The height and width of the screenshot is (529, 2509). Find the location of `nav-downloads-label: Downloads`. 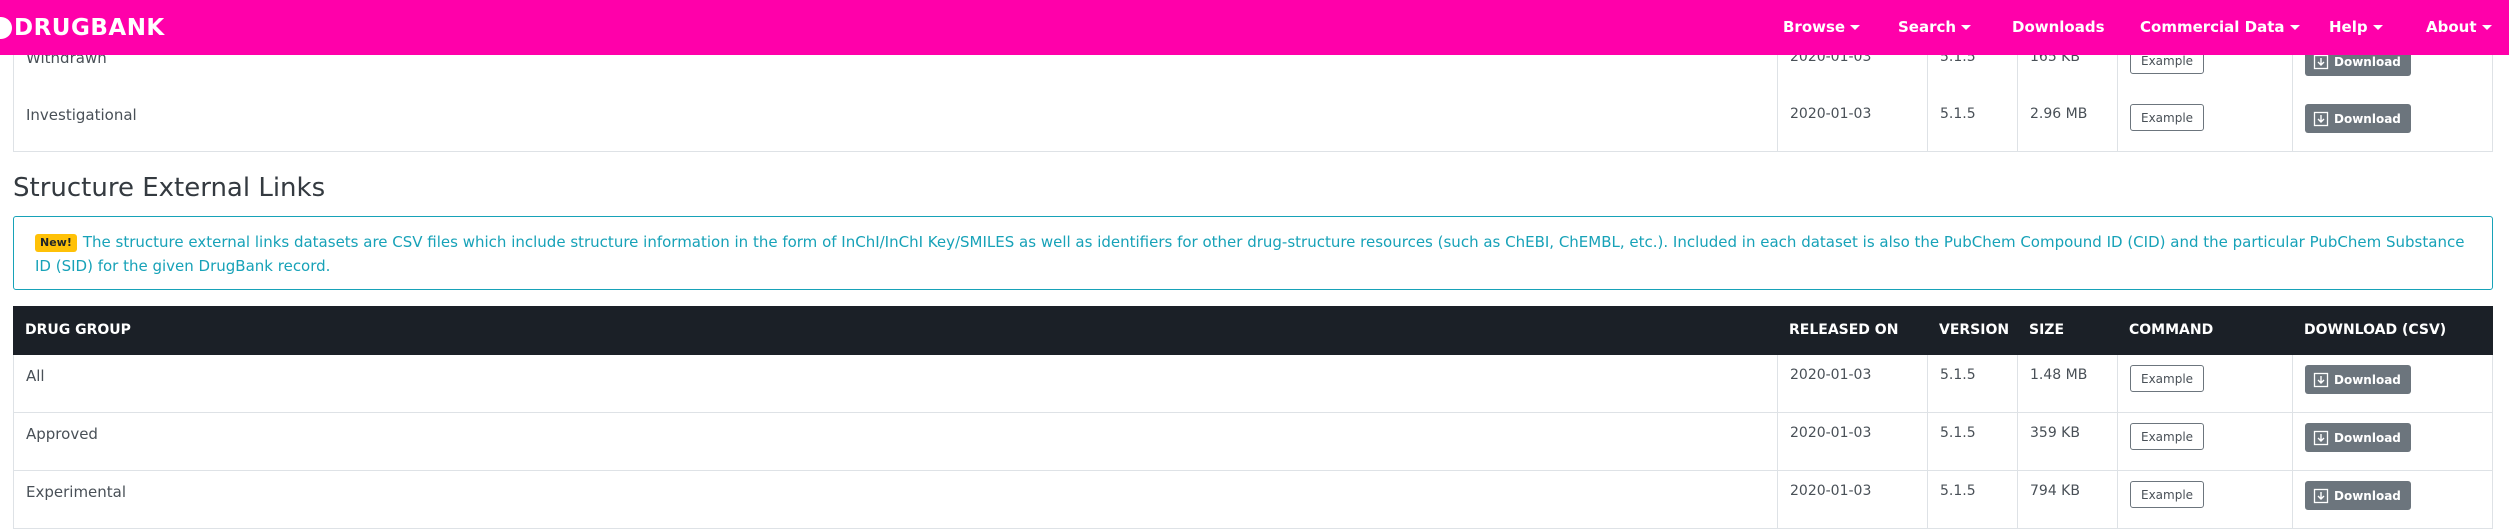

nav-downloads-label: Downloads is located at coordinates (2058, 27).